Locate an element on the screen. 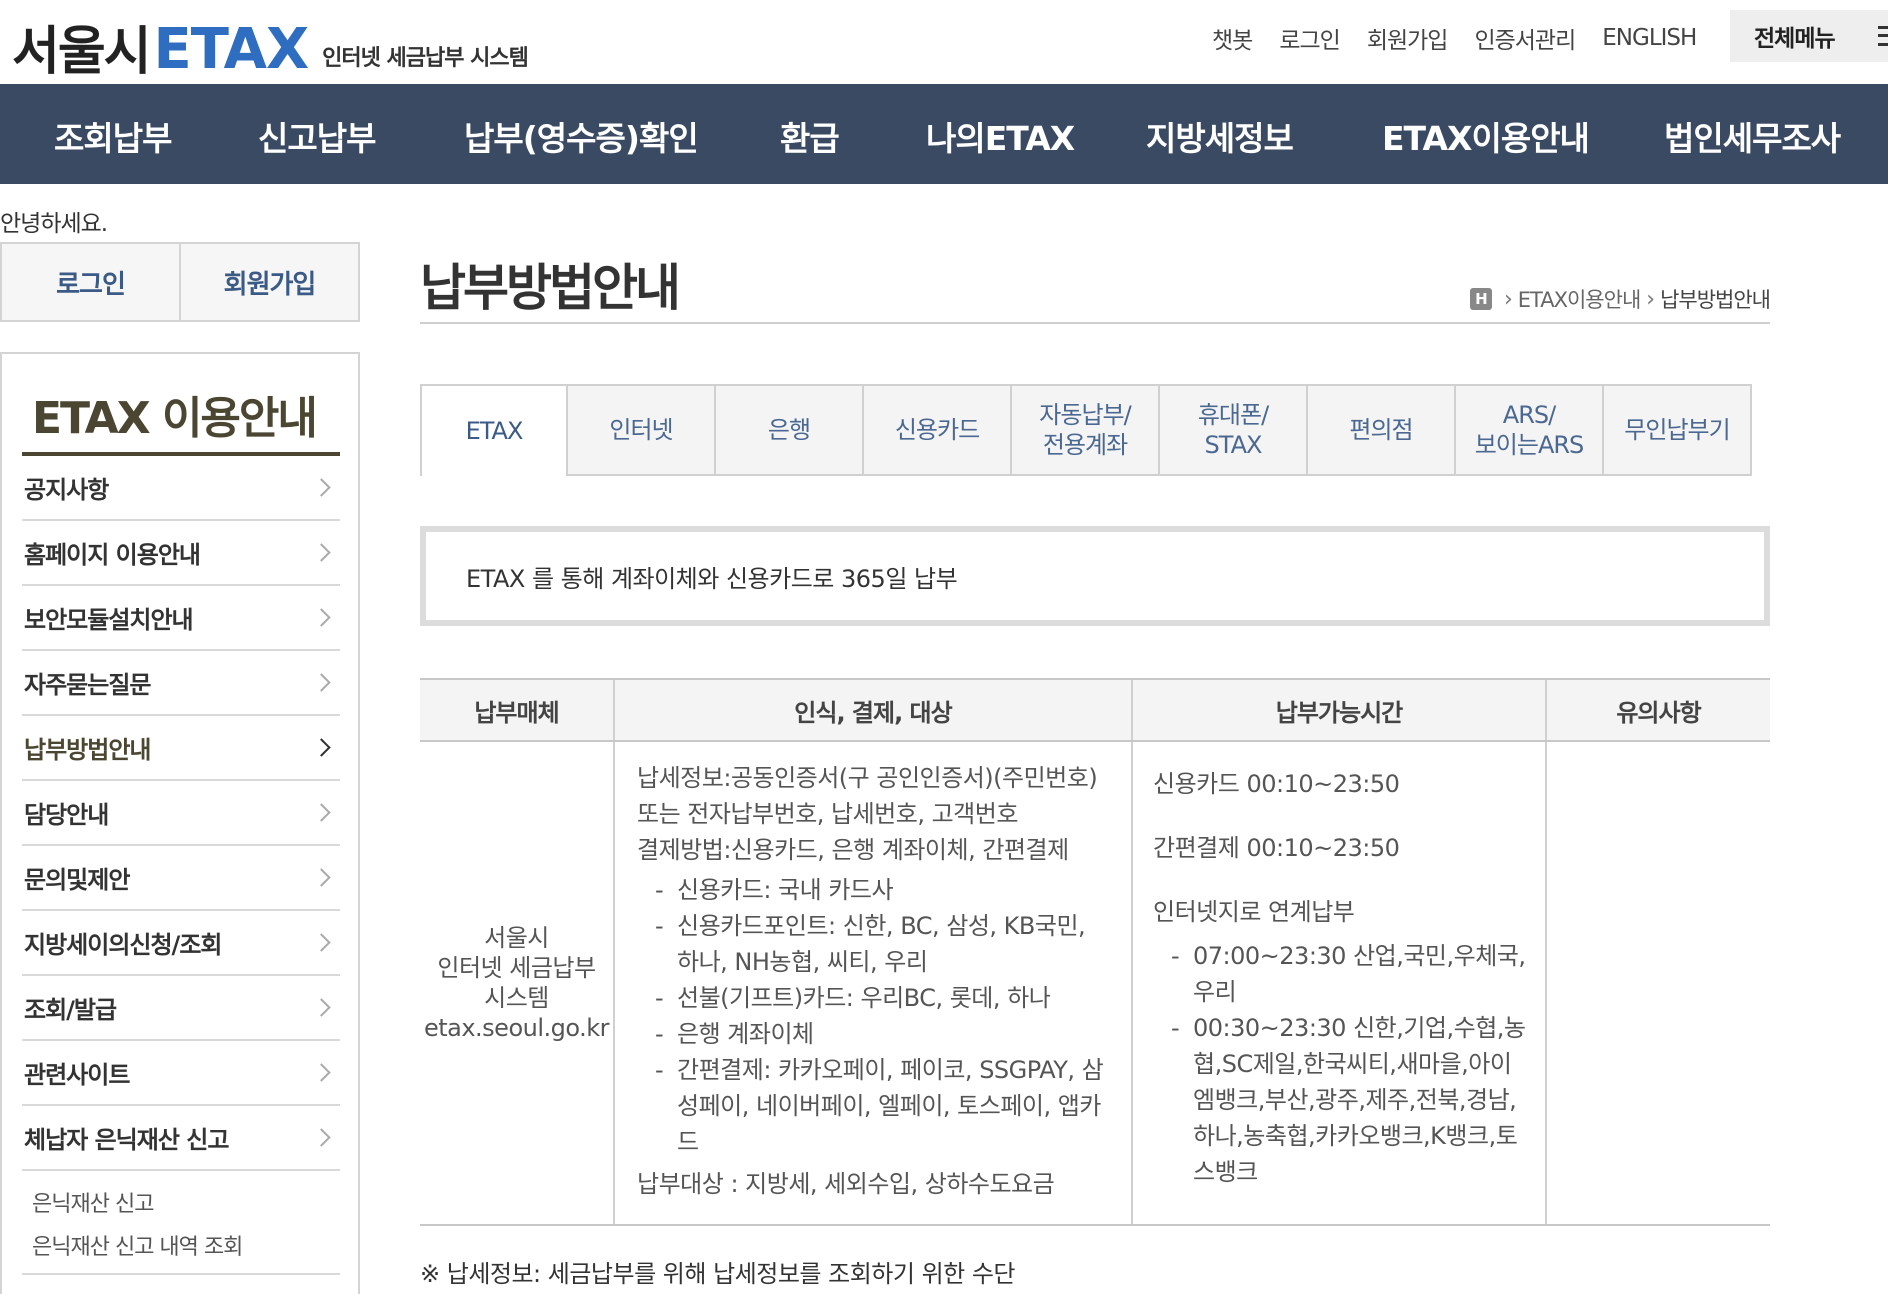 This screenshot has height=1294, width=1888. table-header-note: 유의사항 is located at coordinates (1657, 710).